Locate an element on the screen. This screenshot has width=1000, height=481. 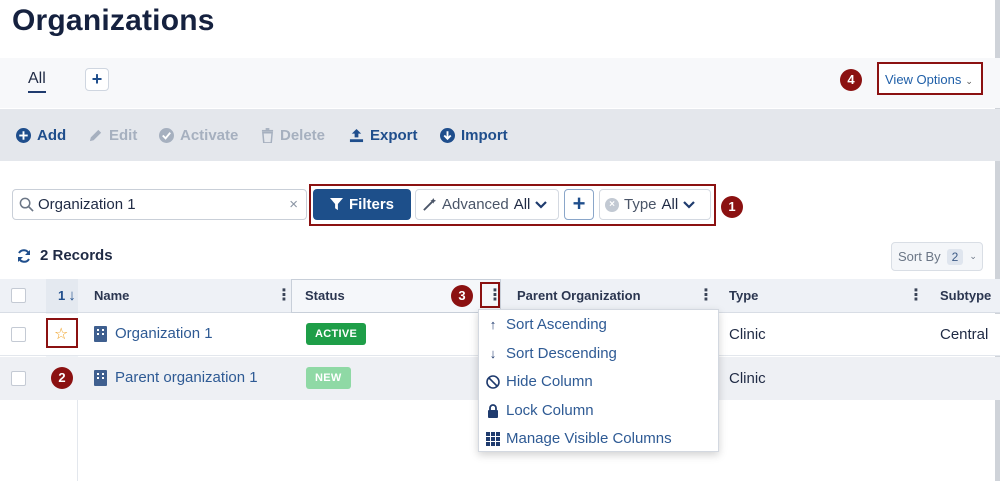
export-icon is located at coordinates (356, 135).